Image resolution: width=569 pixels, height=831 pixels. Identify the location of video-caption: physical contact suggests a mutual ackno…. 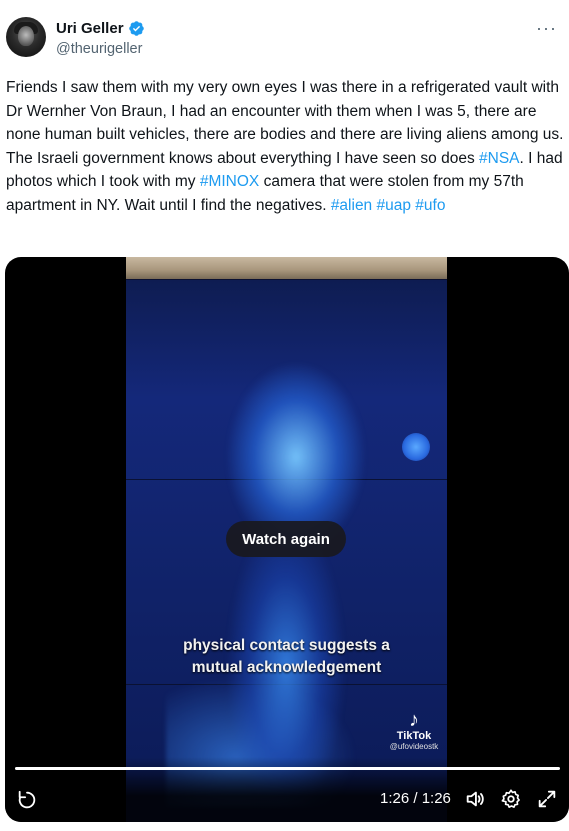
(286, 657).